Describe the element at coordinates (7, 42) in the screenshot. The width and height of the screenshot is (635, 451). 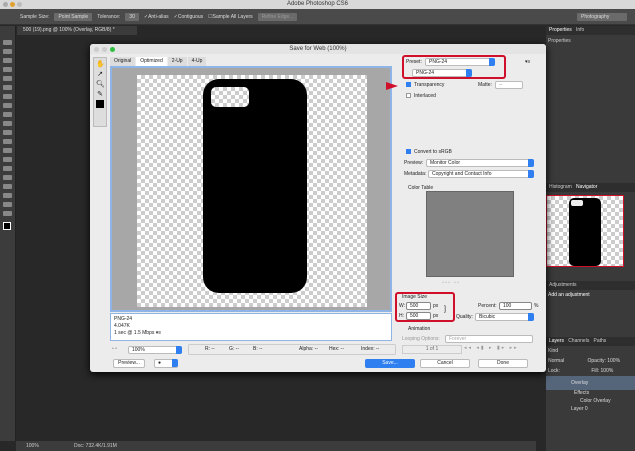
I see `move-tool-icon` at that location.